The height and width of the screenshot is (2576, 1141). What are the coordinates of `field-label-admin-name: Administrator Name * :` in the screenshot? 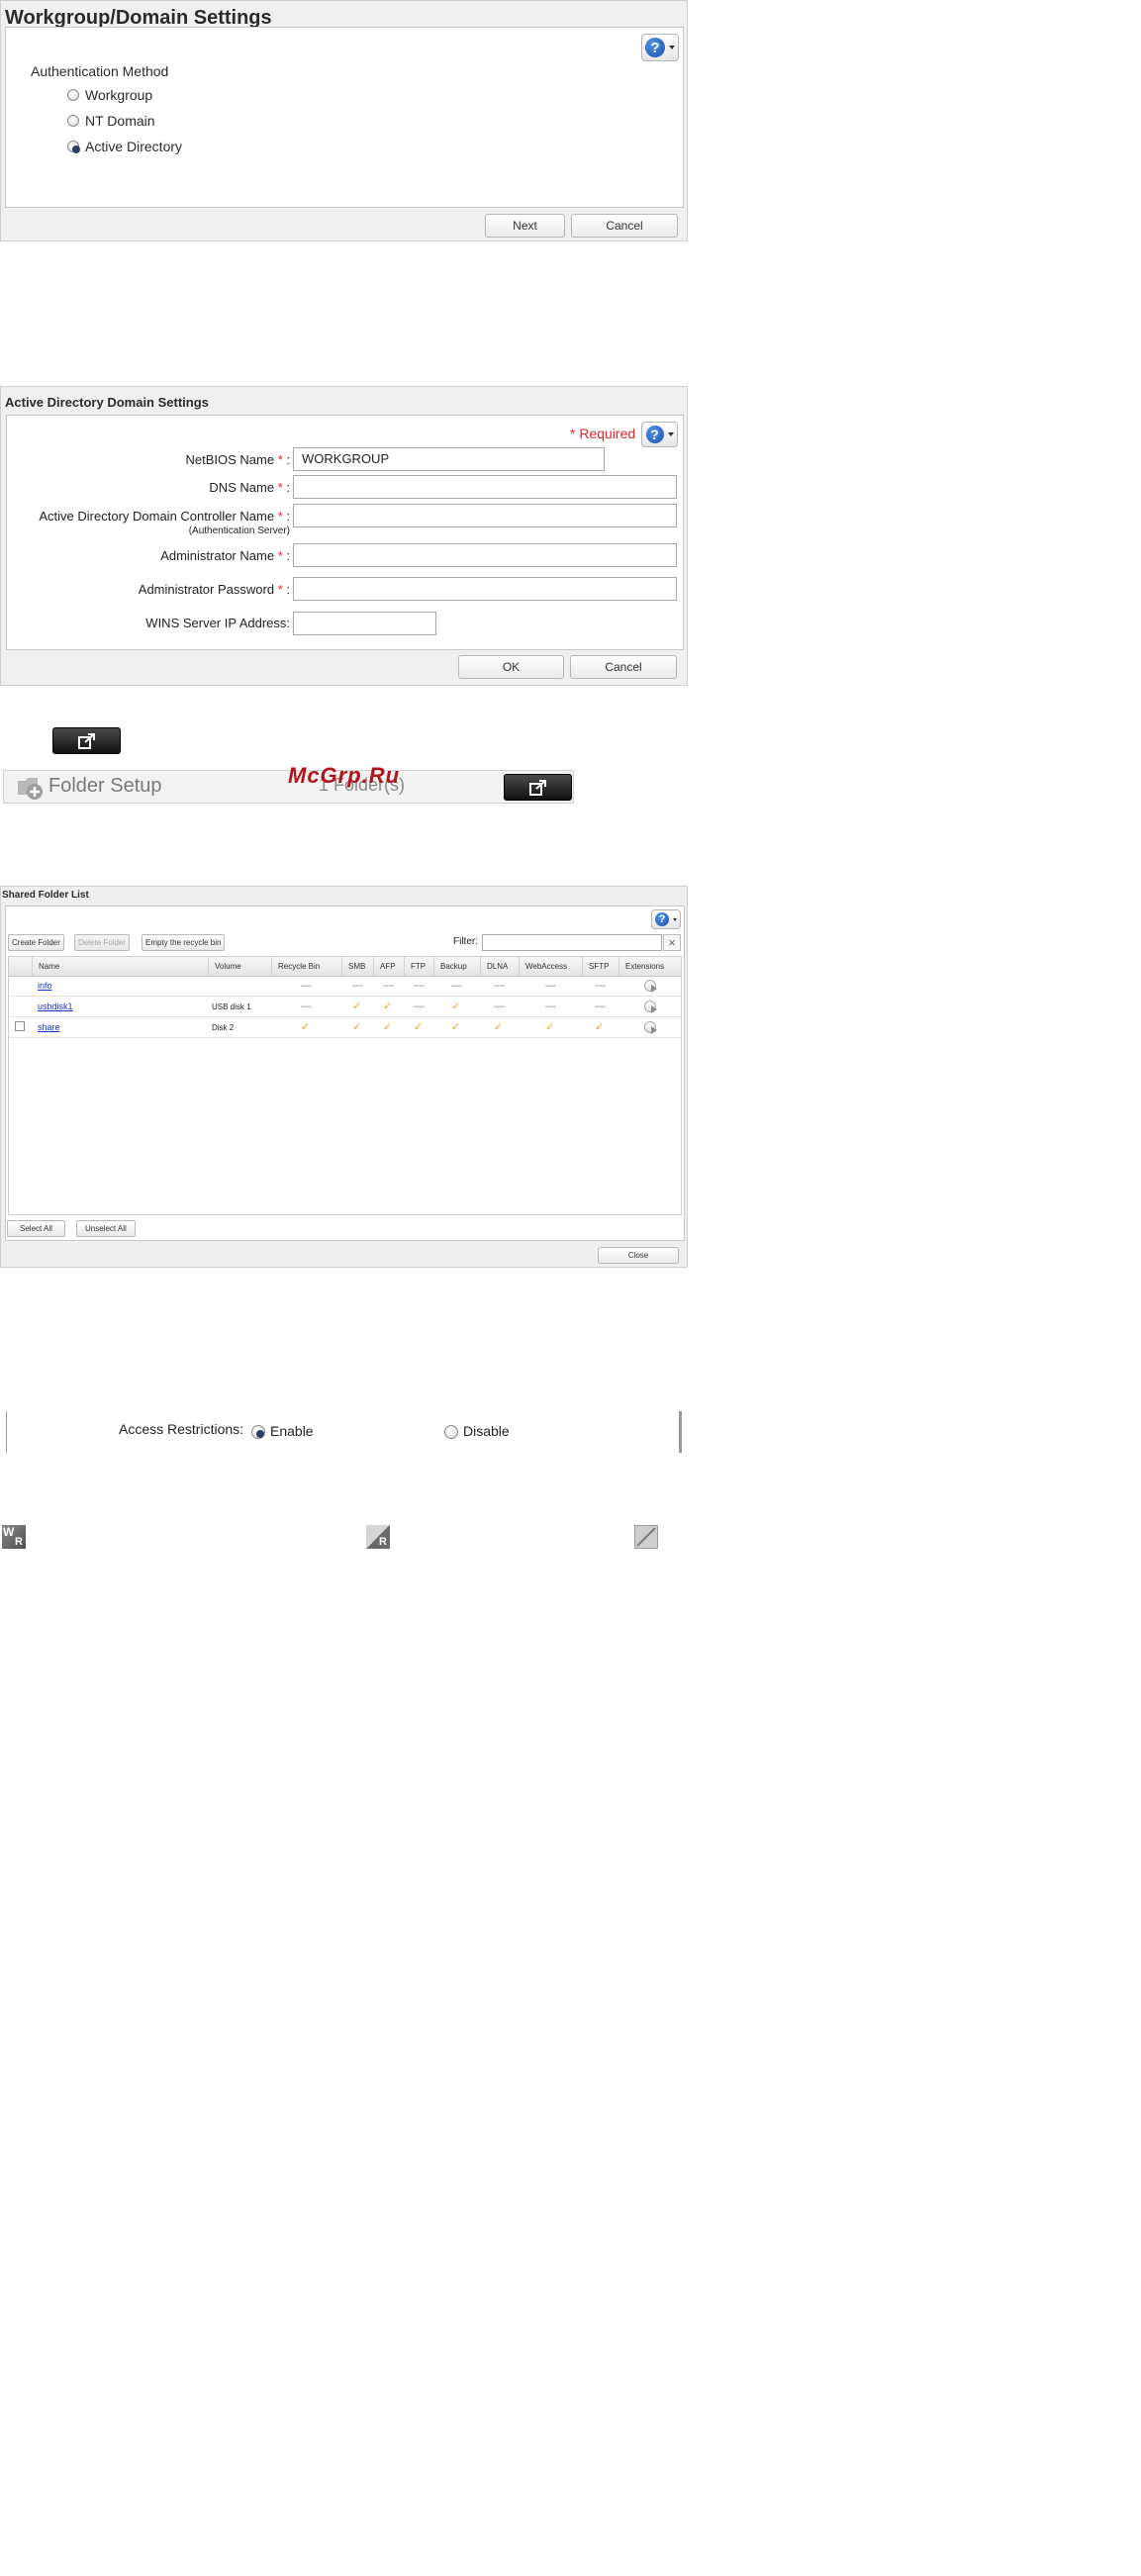 It's located at (225, 555).